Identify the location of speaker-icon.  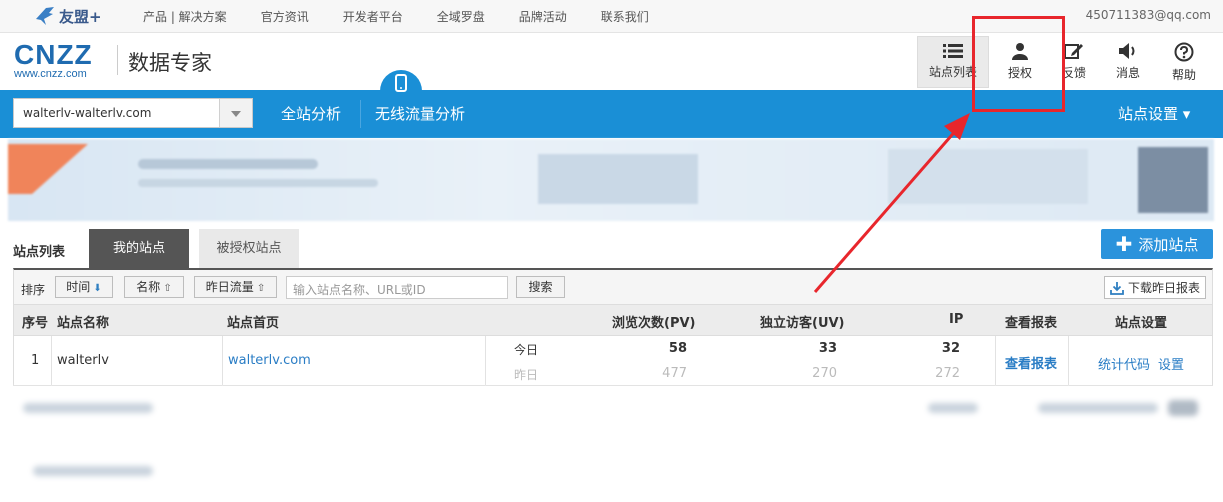
(1127, 51).